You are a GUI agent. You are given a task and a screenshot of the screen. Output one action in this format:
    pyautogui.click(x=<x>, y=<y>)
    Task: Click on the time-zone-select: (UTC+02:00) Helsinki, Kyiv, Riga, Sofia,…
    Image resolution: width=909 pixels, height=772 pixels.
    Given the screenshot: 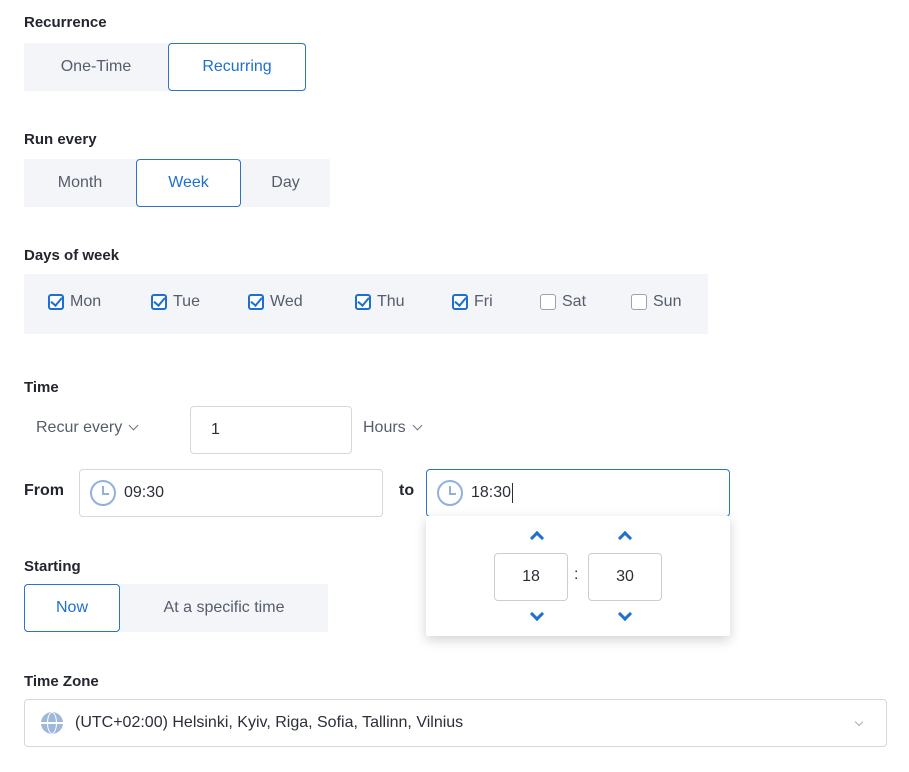 What is the action you would take?
    pyautogui.click(x=455, y=723)
    